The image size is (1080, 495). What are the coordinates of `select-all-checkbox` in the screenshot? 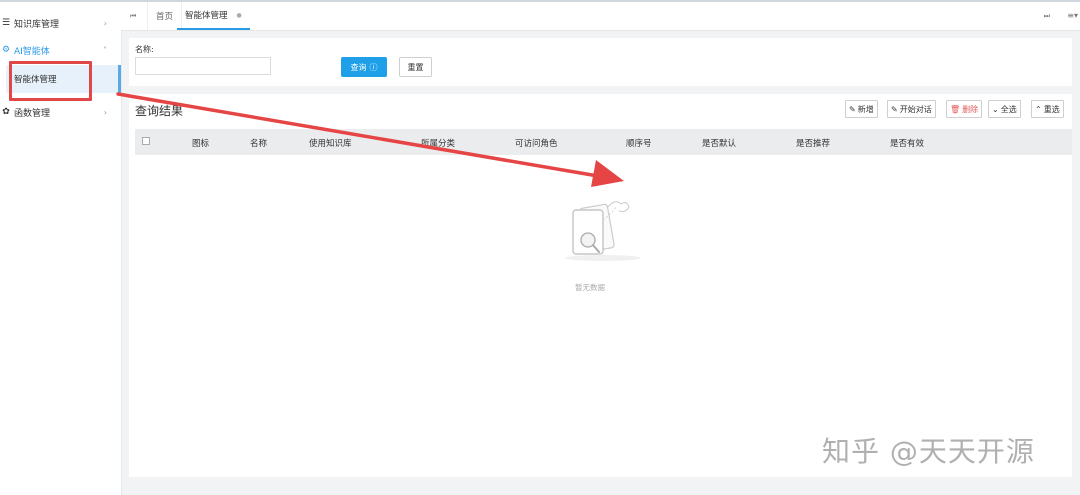 It's located at (146, 141).